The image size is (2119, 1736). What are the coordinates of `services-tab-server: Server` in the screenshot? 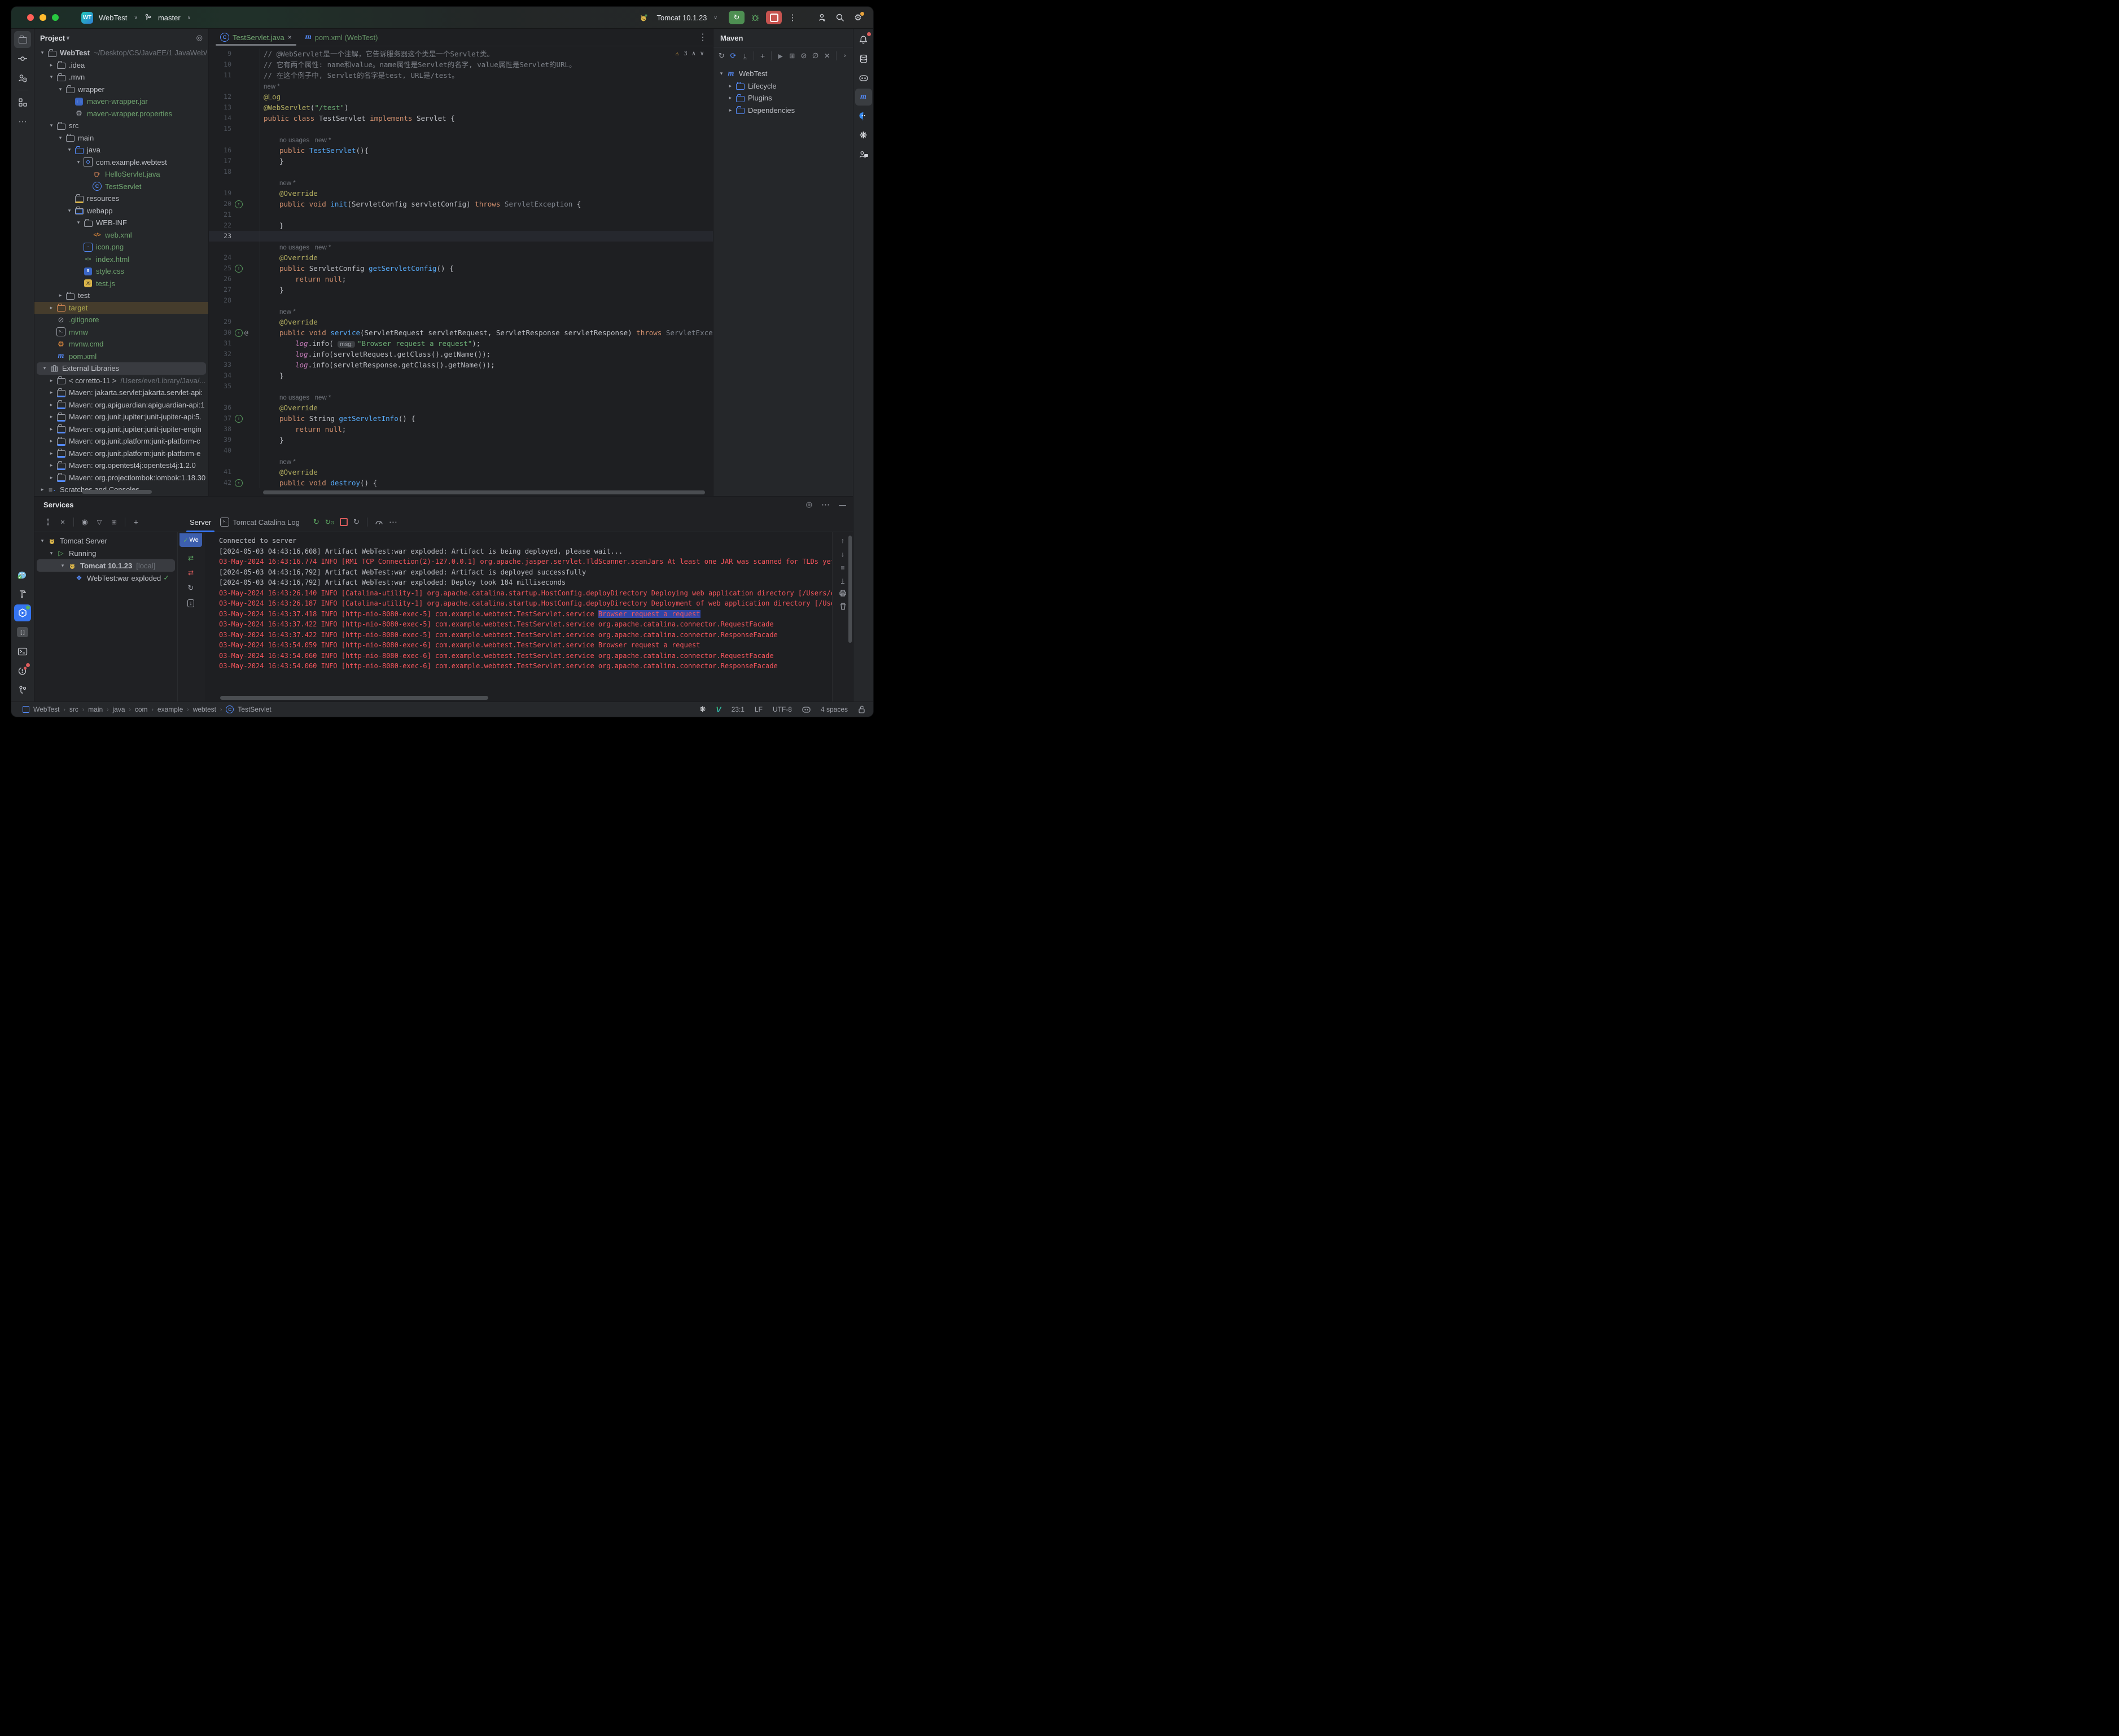 It's located at (200, 522).